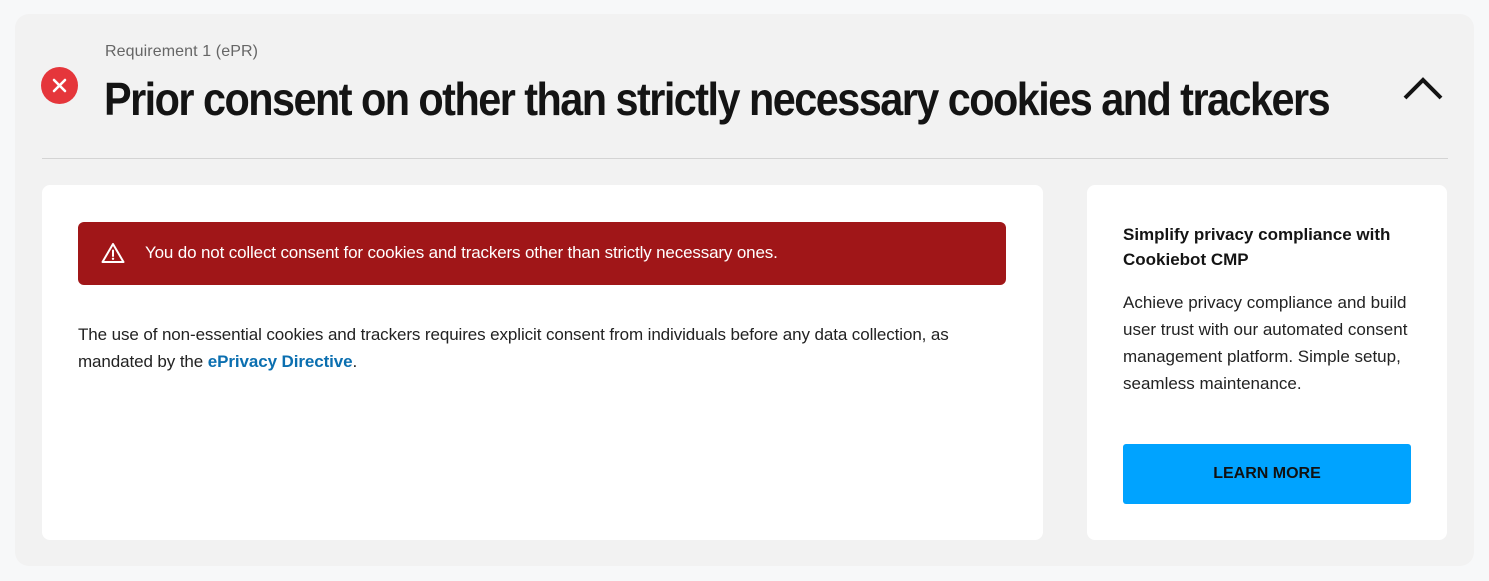 This screenshot has width=1489, height=581. I want to click on close-circle-icon, so click(59, 85).